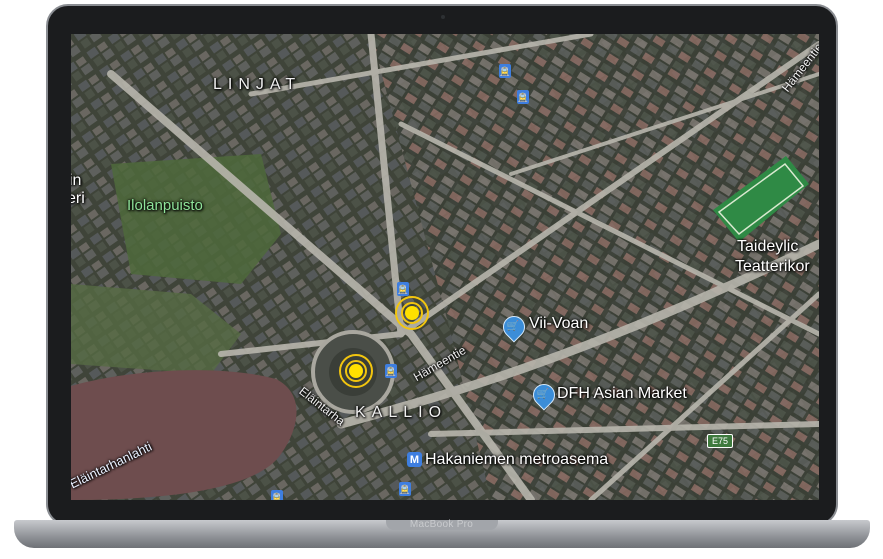  I want to click on metro-icon: M, so click(414, 459).